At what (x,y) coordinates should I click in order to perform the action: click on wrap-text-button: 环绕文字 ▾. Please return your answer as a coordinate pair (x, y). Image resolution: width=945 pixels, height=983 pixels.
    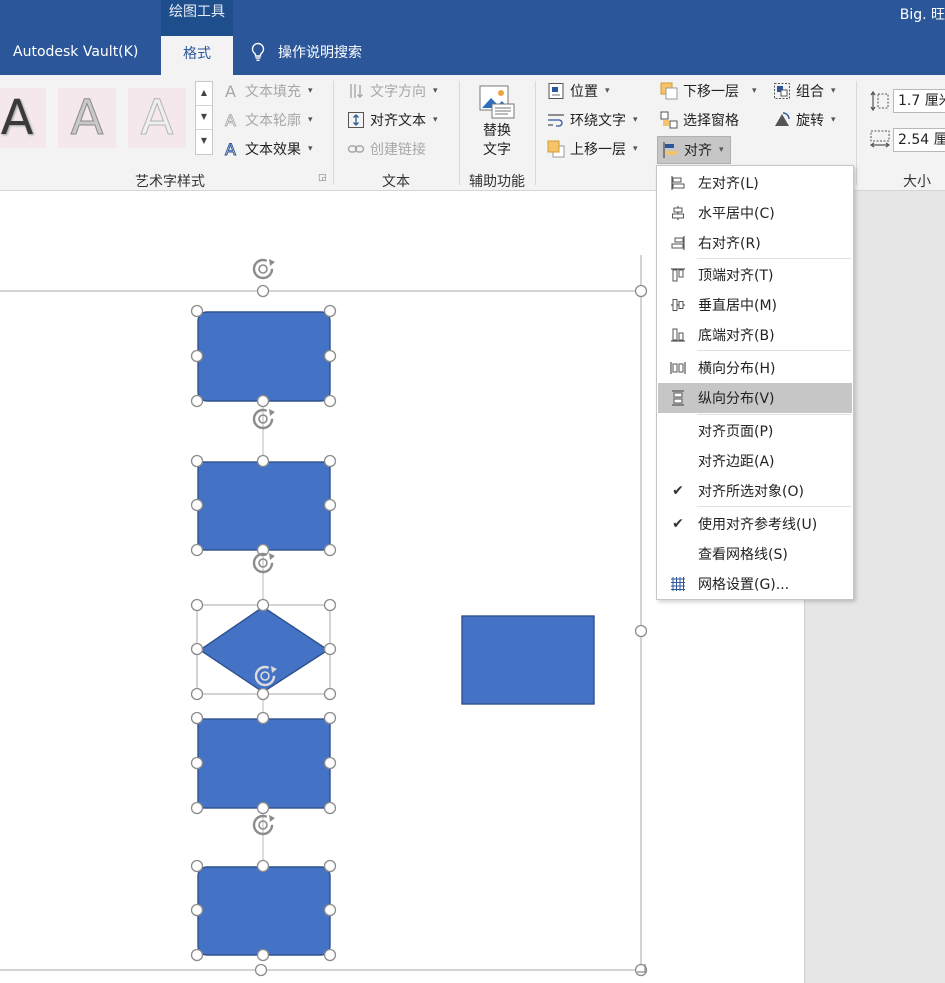
    Looking at the image, I should click on (592, 120).